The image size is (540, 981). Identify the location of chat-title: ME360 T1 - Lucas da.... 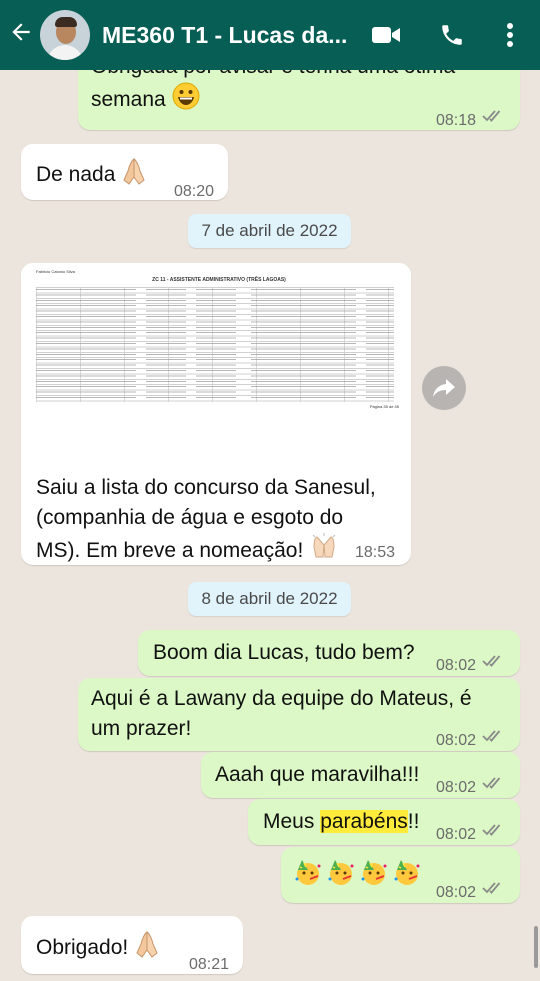
(229, 35).